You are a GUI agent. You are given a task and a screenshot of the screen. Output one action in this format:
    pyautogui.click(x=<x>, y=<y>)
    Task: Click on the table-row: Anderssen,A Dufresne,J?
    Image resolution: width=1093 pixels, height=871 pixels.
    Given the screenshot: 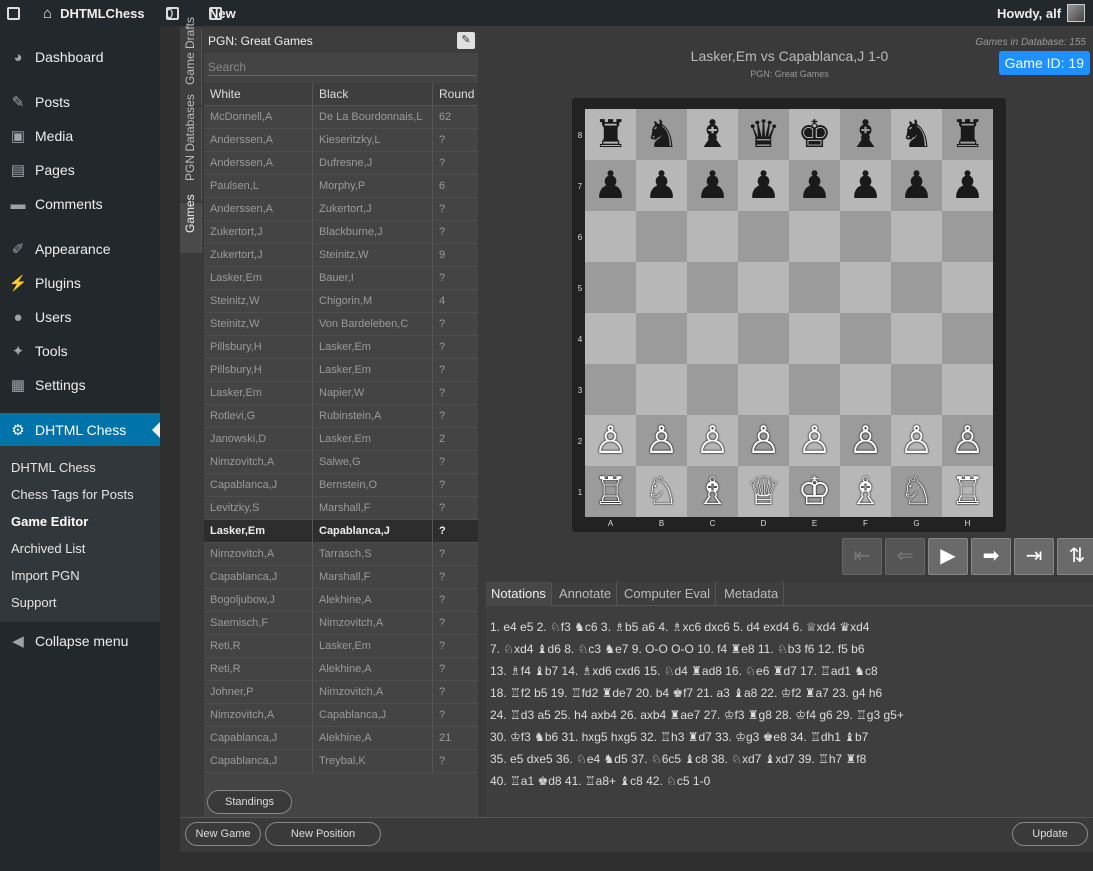 What is the action you would take?
    pyautogui.click(x=341, y=163)
    